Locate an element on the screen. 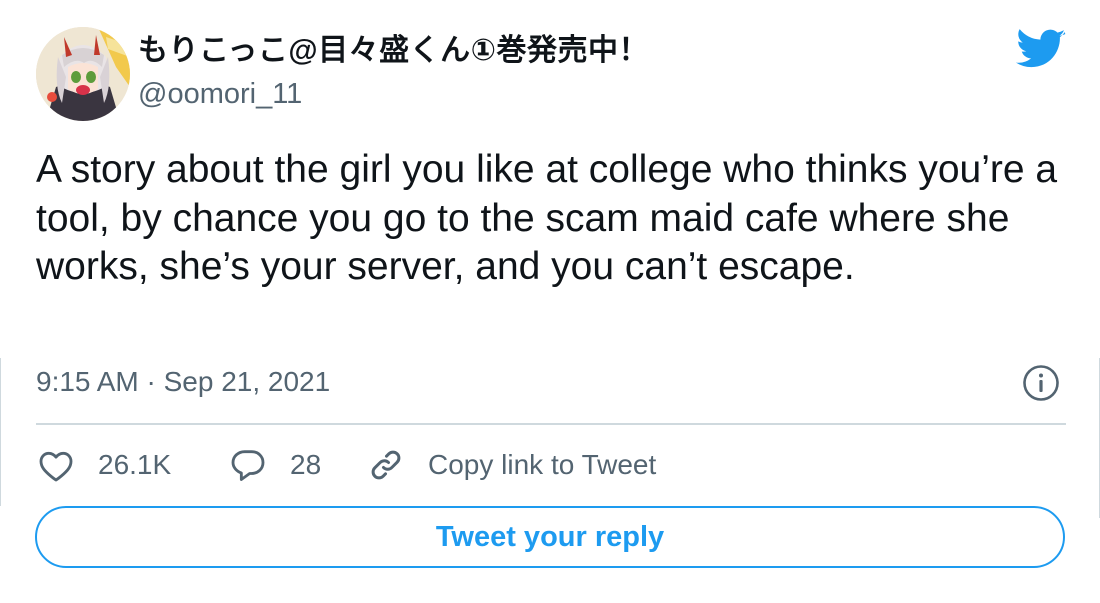  like-button: 26.1K is located at coordinates (103, 465).